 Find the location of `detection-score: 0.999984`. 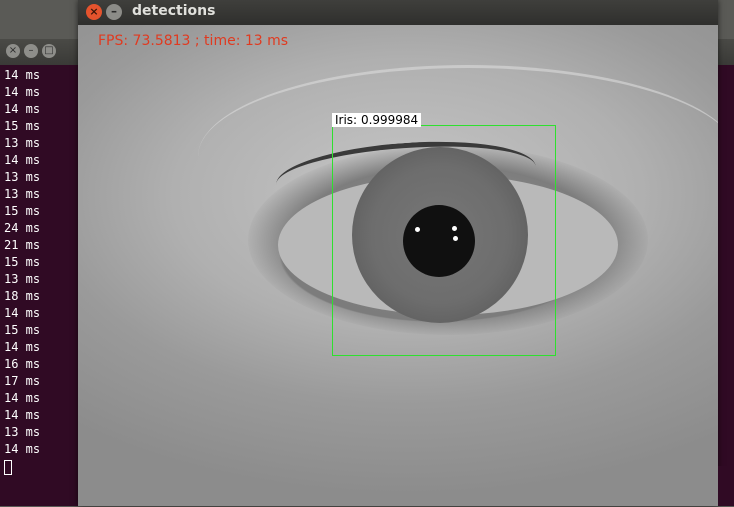

detection-score: 0.999984 is located at coordinates (389, 120).